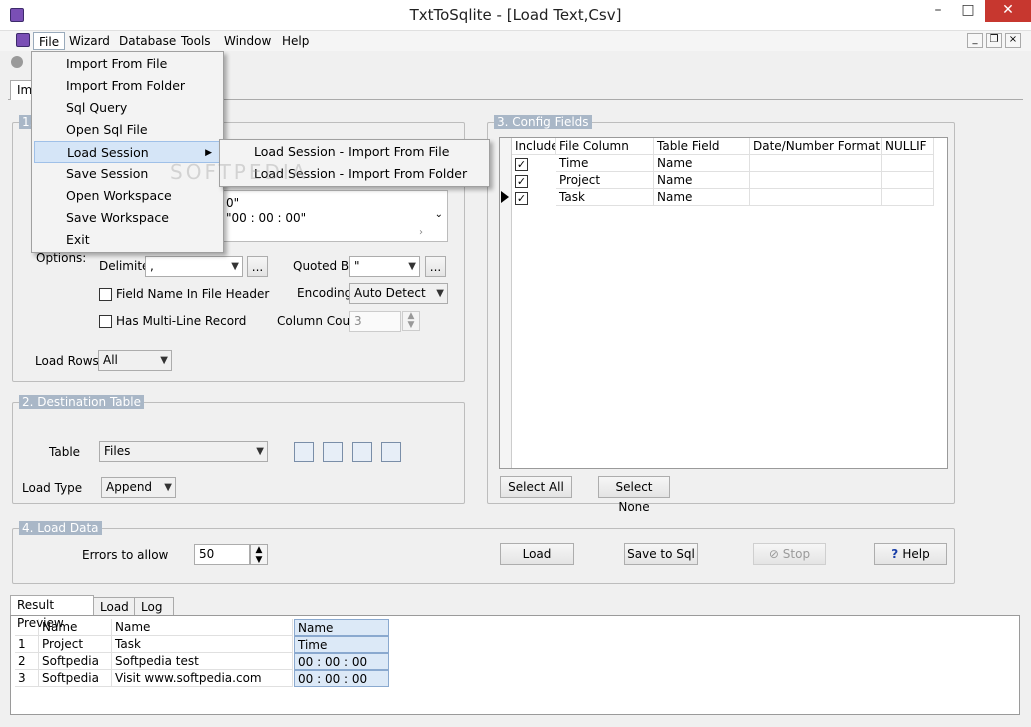 Image resolution: width=1031 pixels, height=727 pixels. What do you see at coordinates (304, 452) in the screenshot?
I see `new-table-icon` at bounding box center [304, 452].